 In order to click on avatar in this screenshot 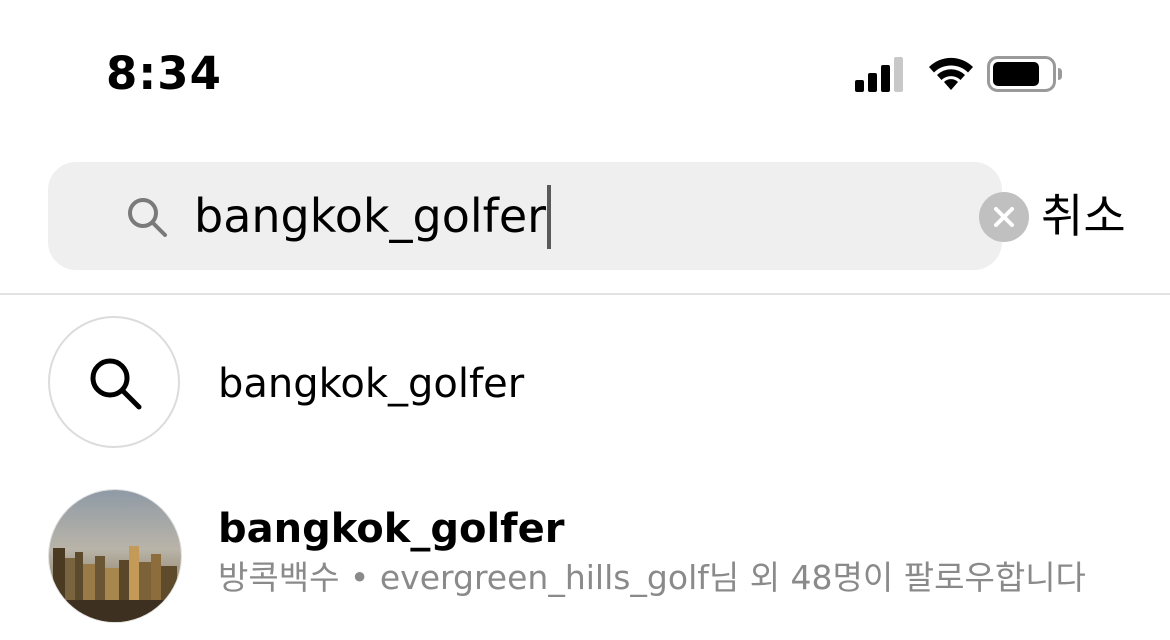, I will do `click(115, 556)`.